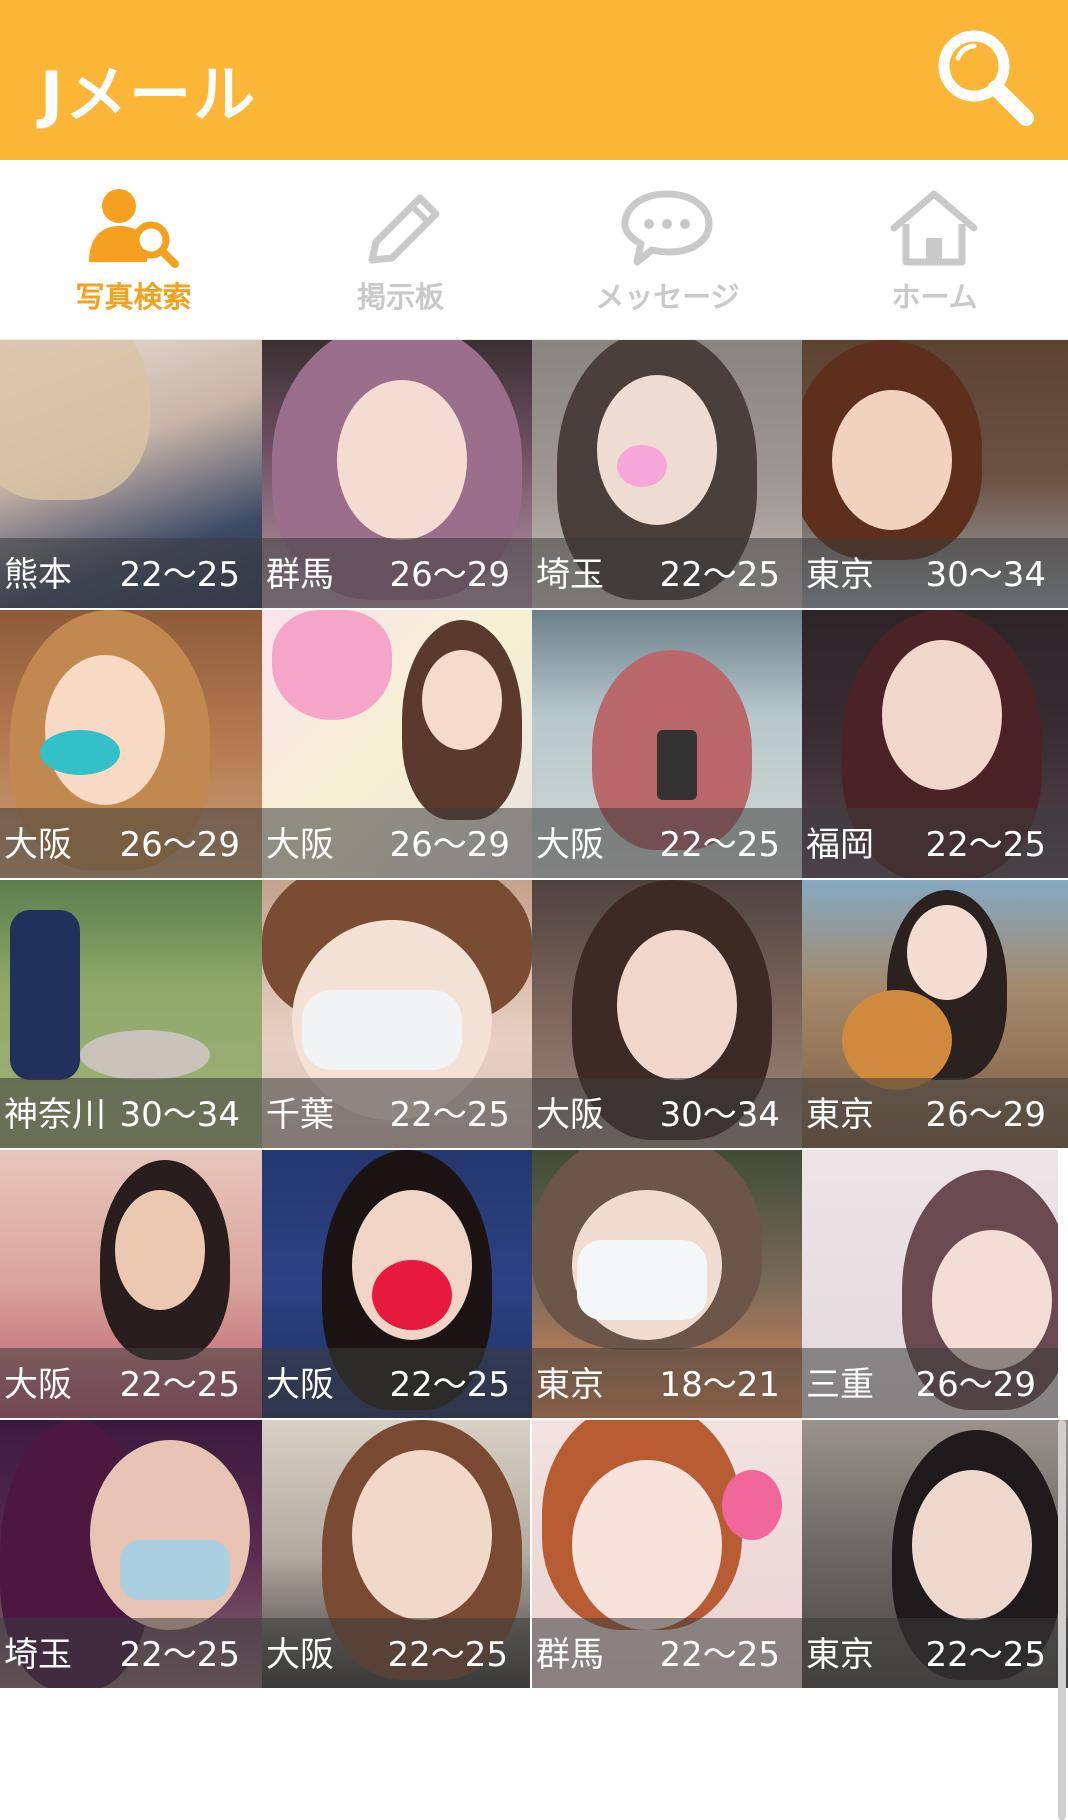  Describe the element at coordinates (840, 1385) in the screenshot. I see `prefecture-label: 三重` at that location.